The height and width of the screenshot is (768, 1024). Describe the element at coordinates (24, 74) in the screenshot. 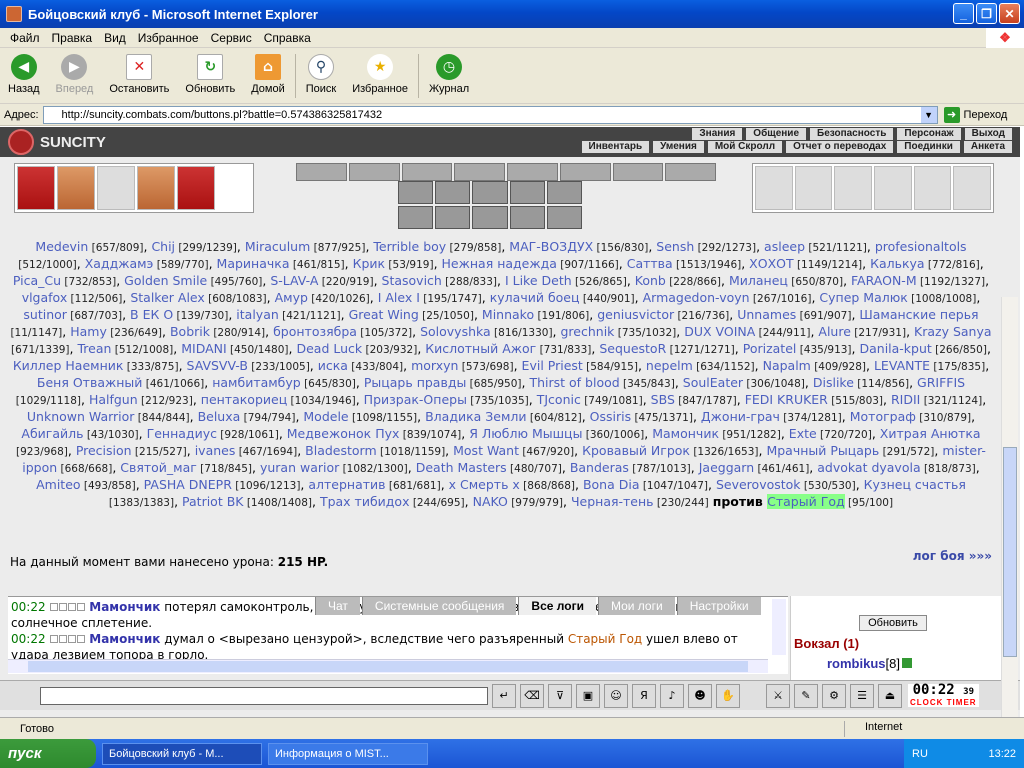

I see `back-button: ◀ Назад` at that location.